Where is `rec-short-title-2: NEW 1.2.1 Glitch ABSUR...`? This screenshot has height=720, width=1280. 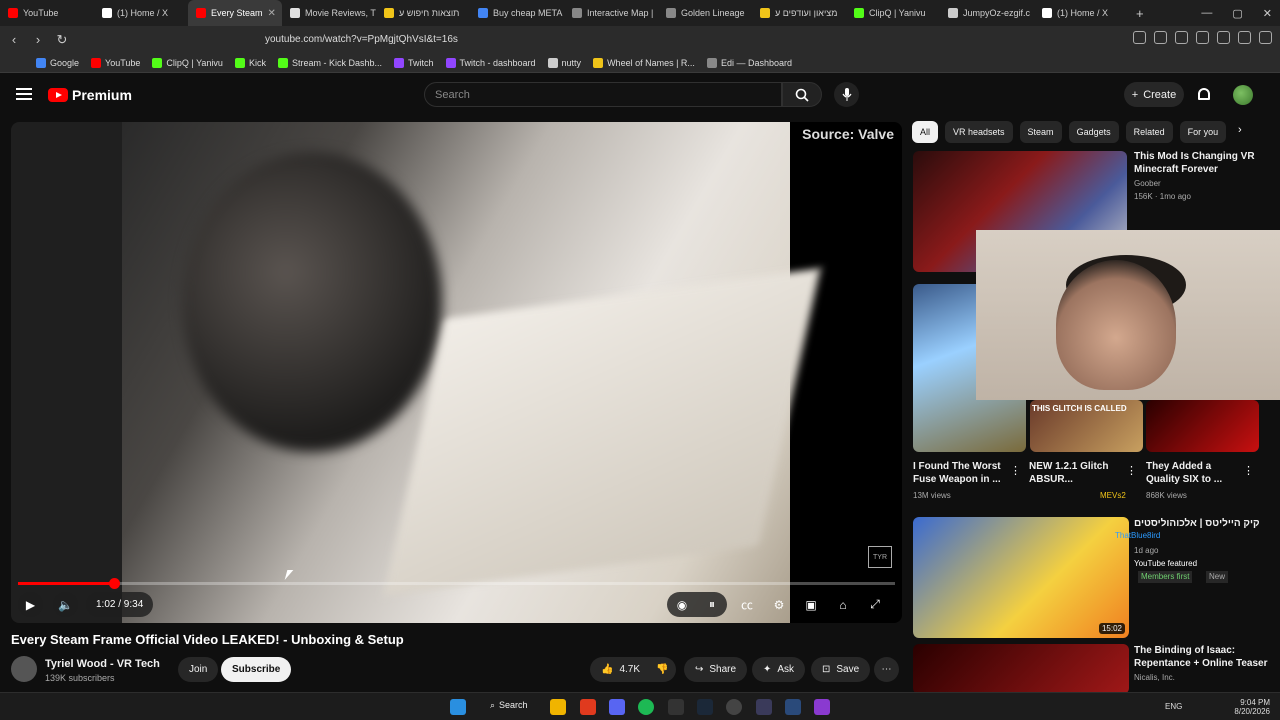
rec-short-title-2: NEW 1.2.1 Glitch ABSUR... is located at coordinates (1076, 473).